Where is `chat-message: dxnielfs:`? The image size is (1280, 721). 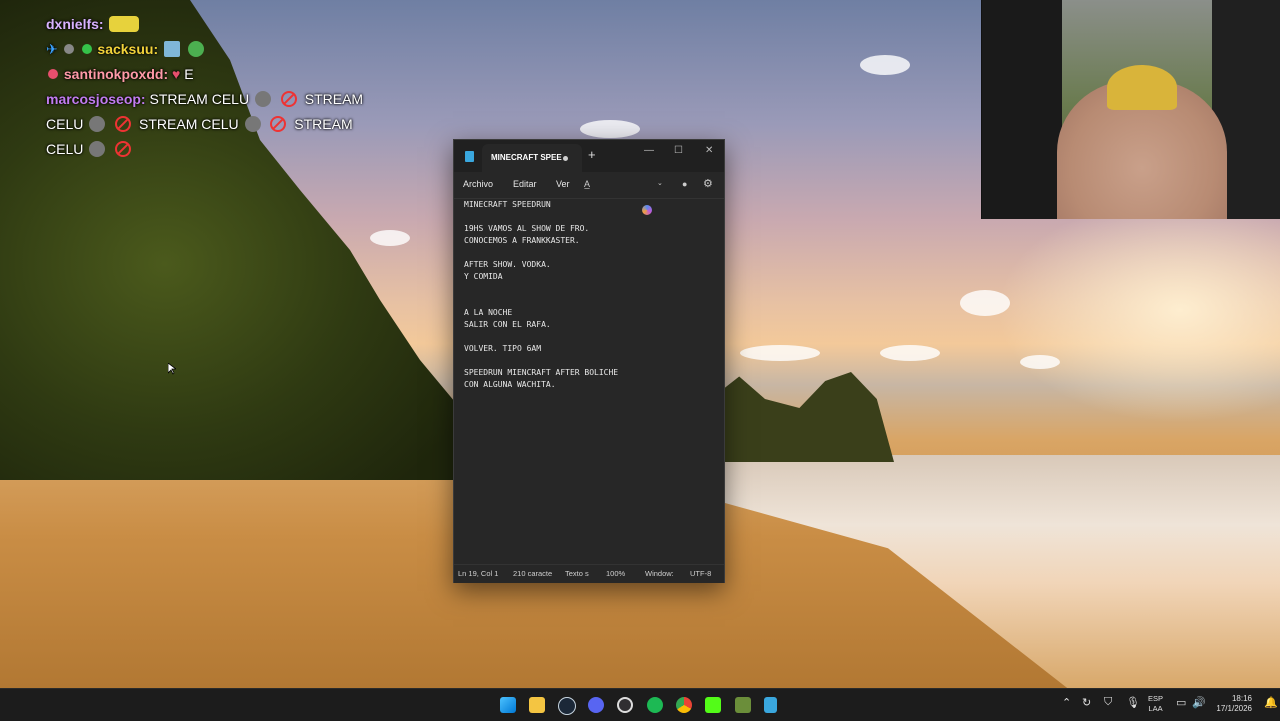
chat-message: dxnielfs: is located at coordinates (211, 24).